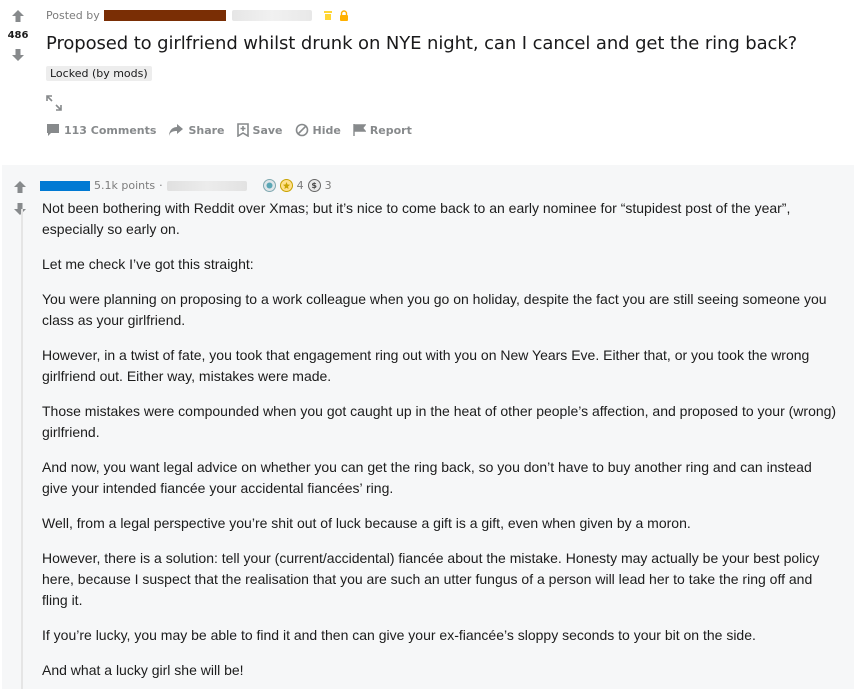  Describe the element at coordinates (328, 185) in the screenshot. I see `award-coin-count: 3` at that location.